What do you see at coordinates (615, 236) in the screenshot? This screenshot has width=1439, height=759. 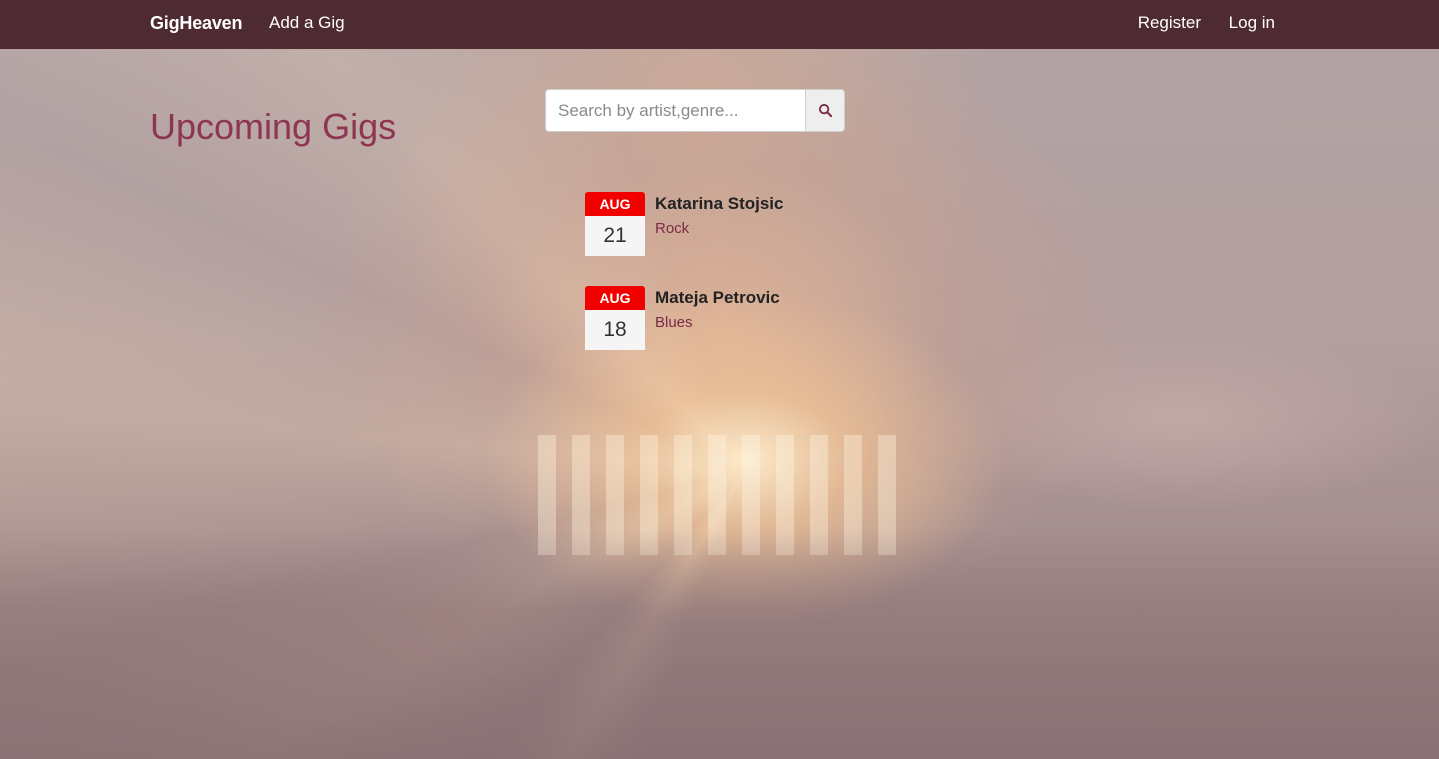 I see `gig-day: 21` at bounding box center [615, 236].